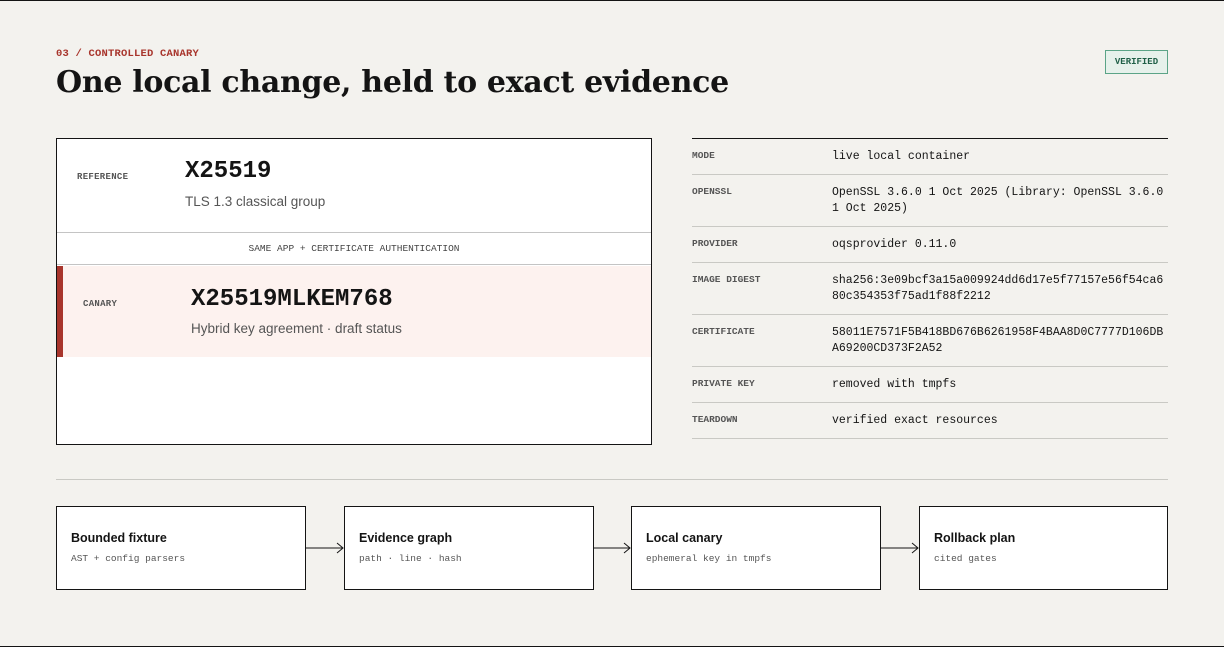 Image resolution: width=1224 pixels, height=647 pixels. Describe the element at coordinates (901, 156) in the screenshot. I see `fact-value: live local container` at that location.